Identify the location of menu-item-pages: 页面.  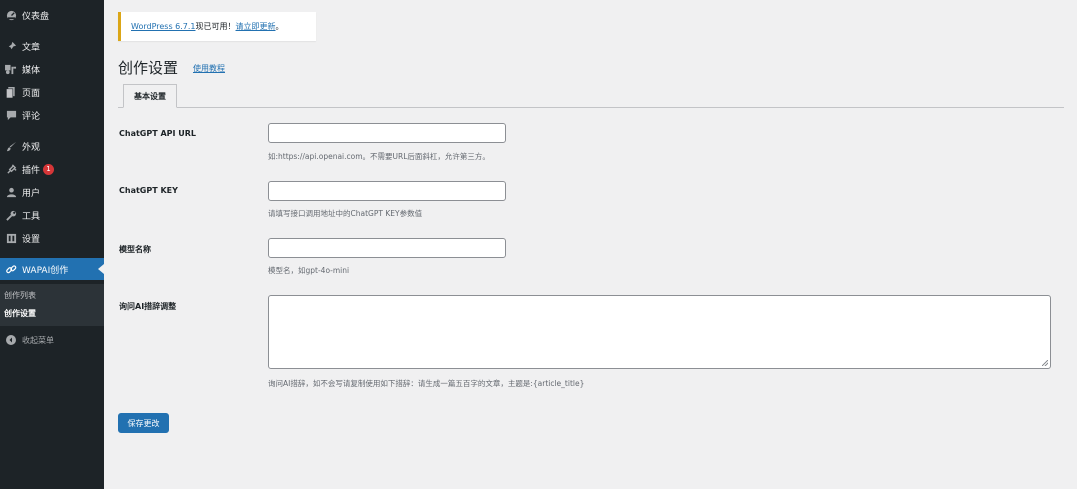
(52, 92).